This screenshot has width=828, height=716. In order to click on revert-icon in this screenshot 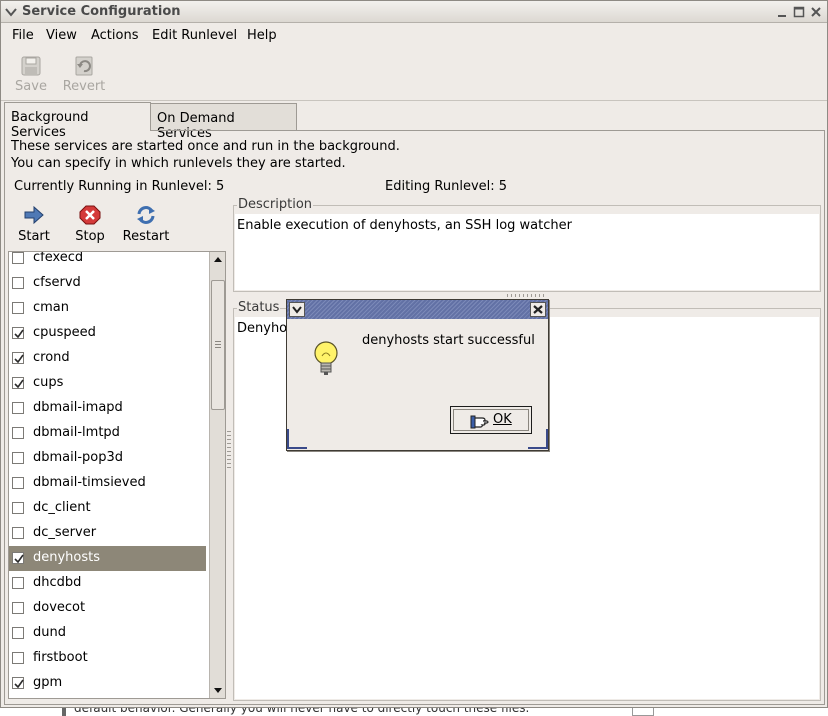, I will do `click(84, 66)`.